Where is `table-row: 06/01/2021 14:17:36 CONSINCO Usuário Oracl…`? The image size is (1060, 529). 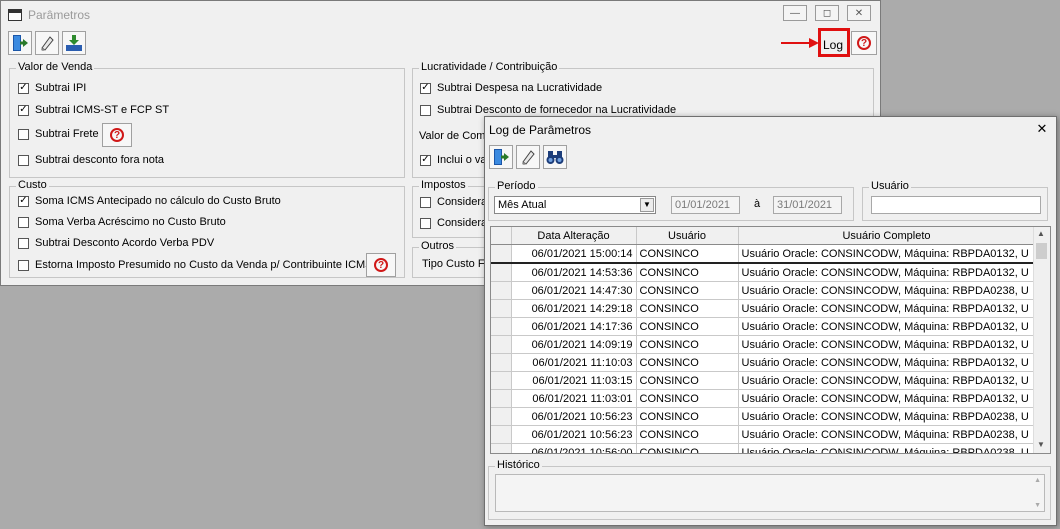
table-row: 06/01/2021 14:17:36 CONSINCO Usuário Oracl… is located at coordinates (763, 326).